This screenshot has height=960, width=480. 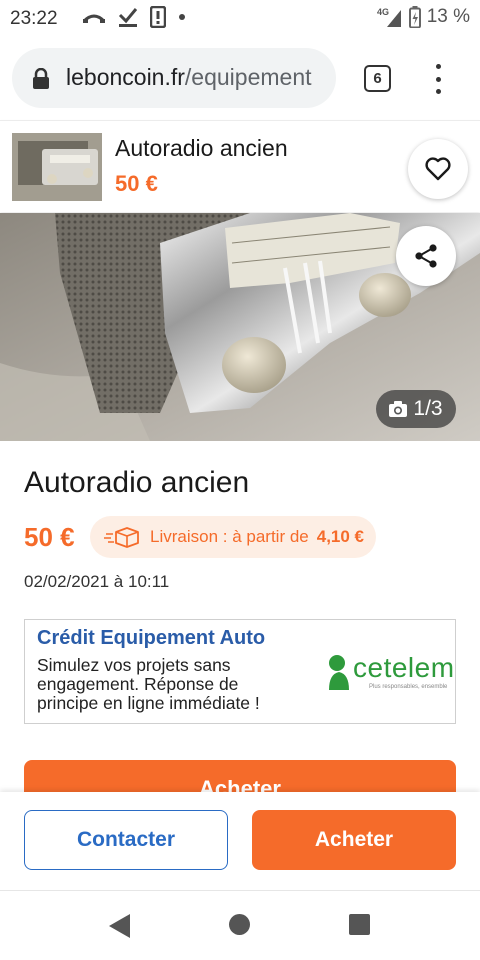 What do you see at coordinates (423, 17) in the screenshot?
I see `status-right: 4G 13 %` at bounding box center [423, 17].